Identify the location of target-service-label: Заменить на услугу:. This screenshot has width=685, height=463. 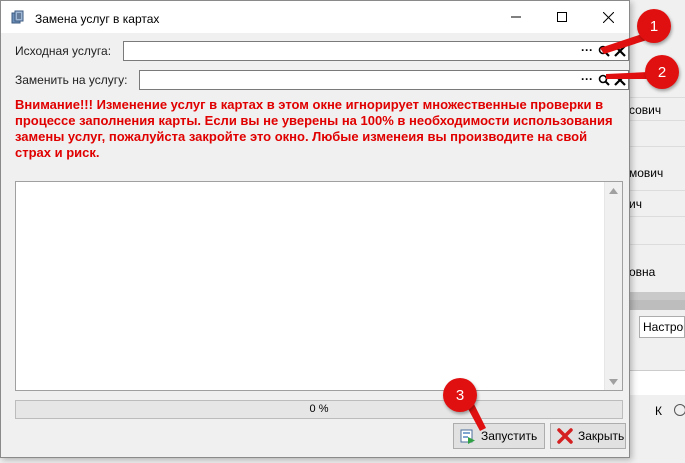
(71, 80).